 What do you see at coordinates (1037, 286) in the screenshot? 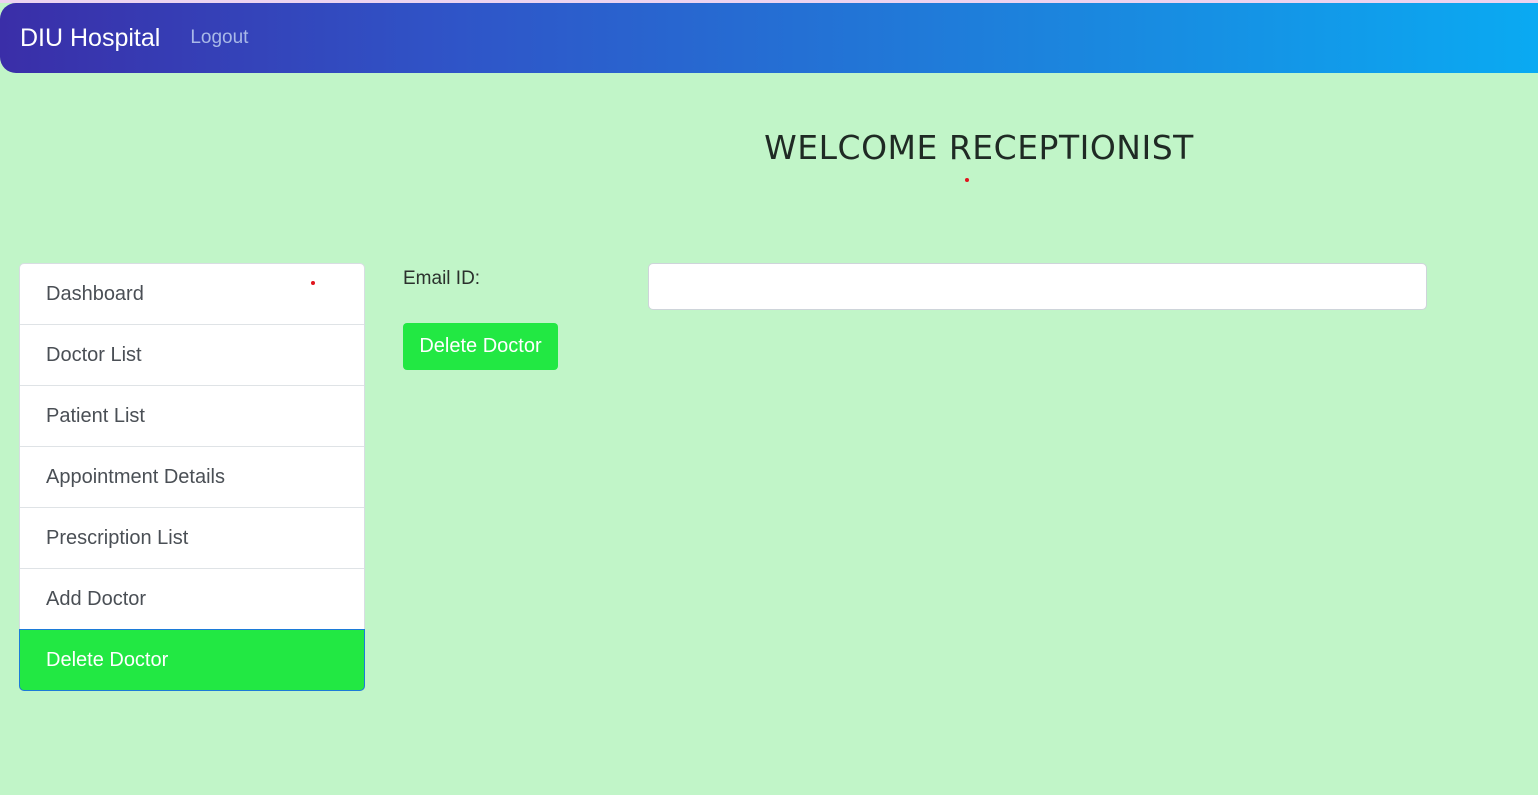
I see `email-input` at bounding box center [1037, 286].